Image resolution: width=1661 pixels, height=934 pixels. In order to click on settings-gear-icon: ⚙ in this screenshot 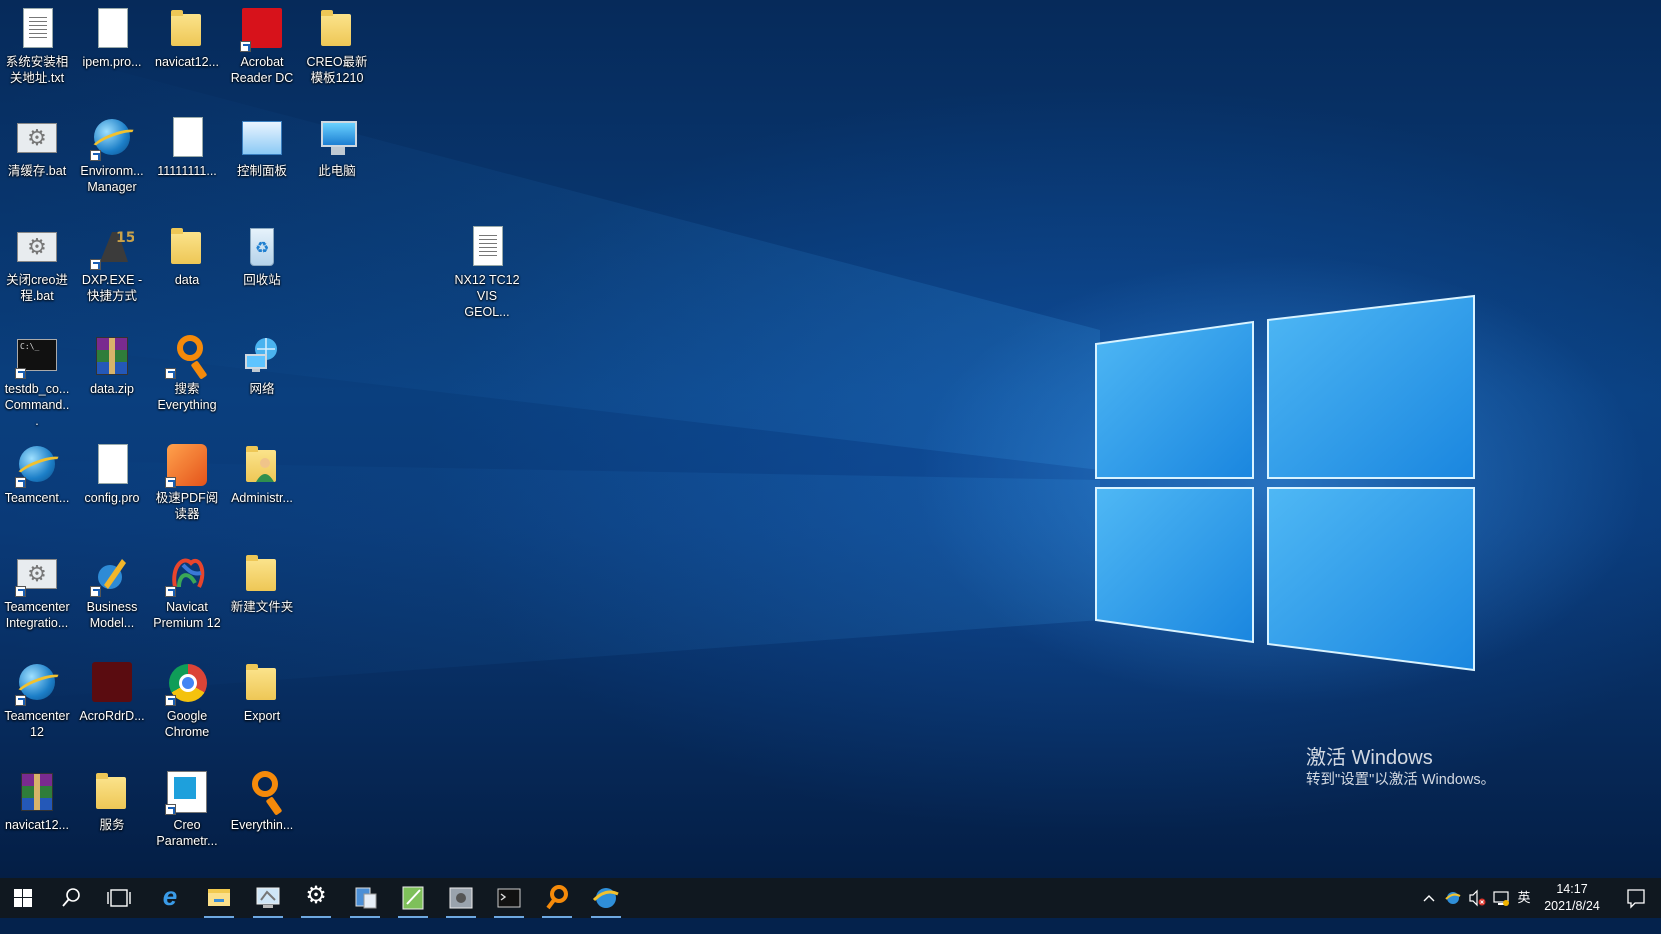, I will do `click(316, 895)`.